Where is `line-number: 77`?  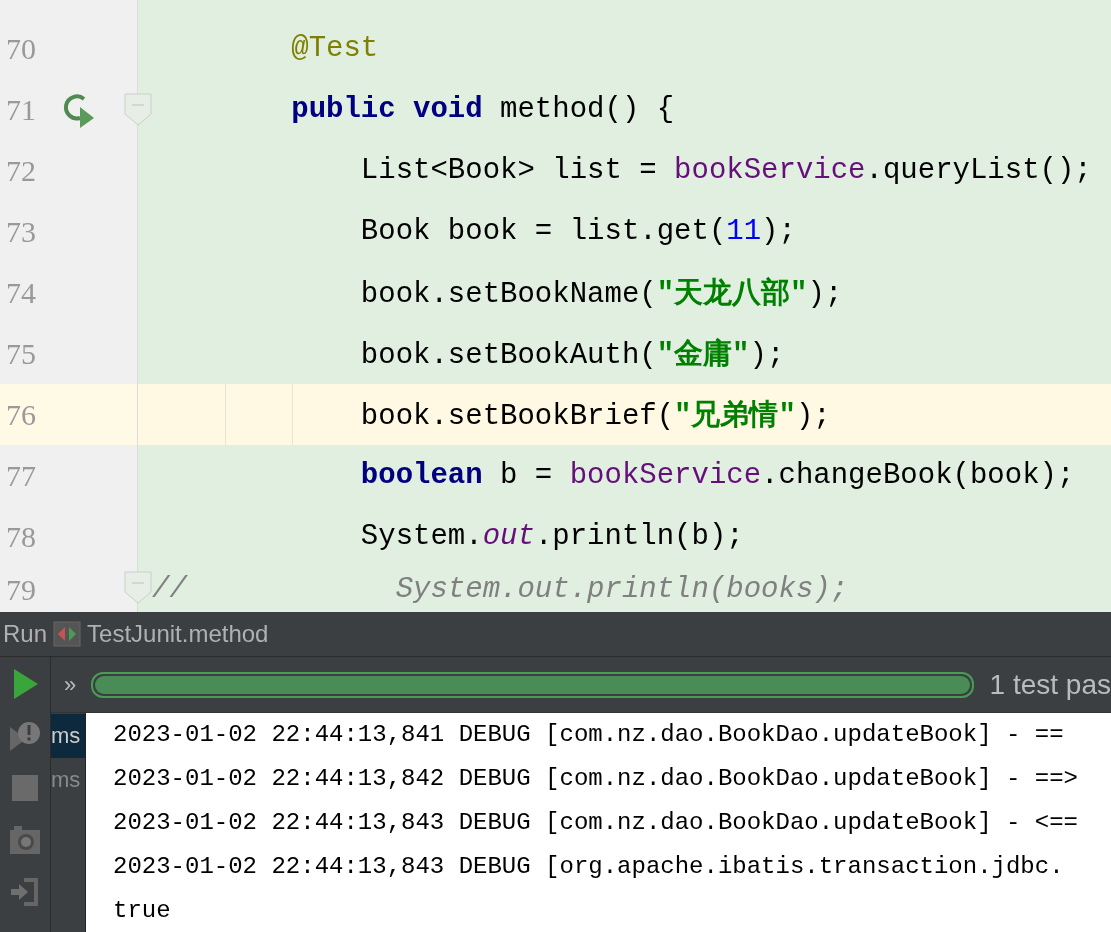
line-number: 77 is located at coordinates (21, 475).